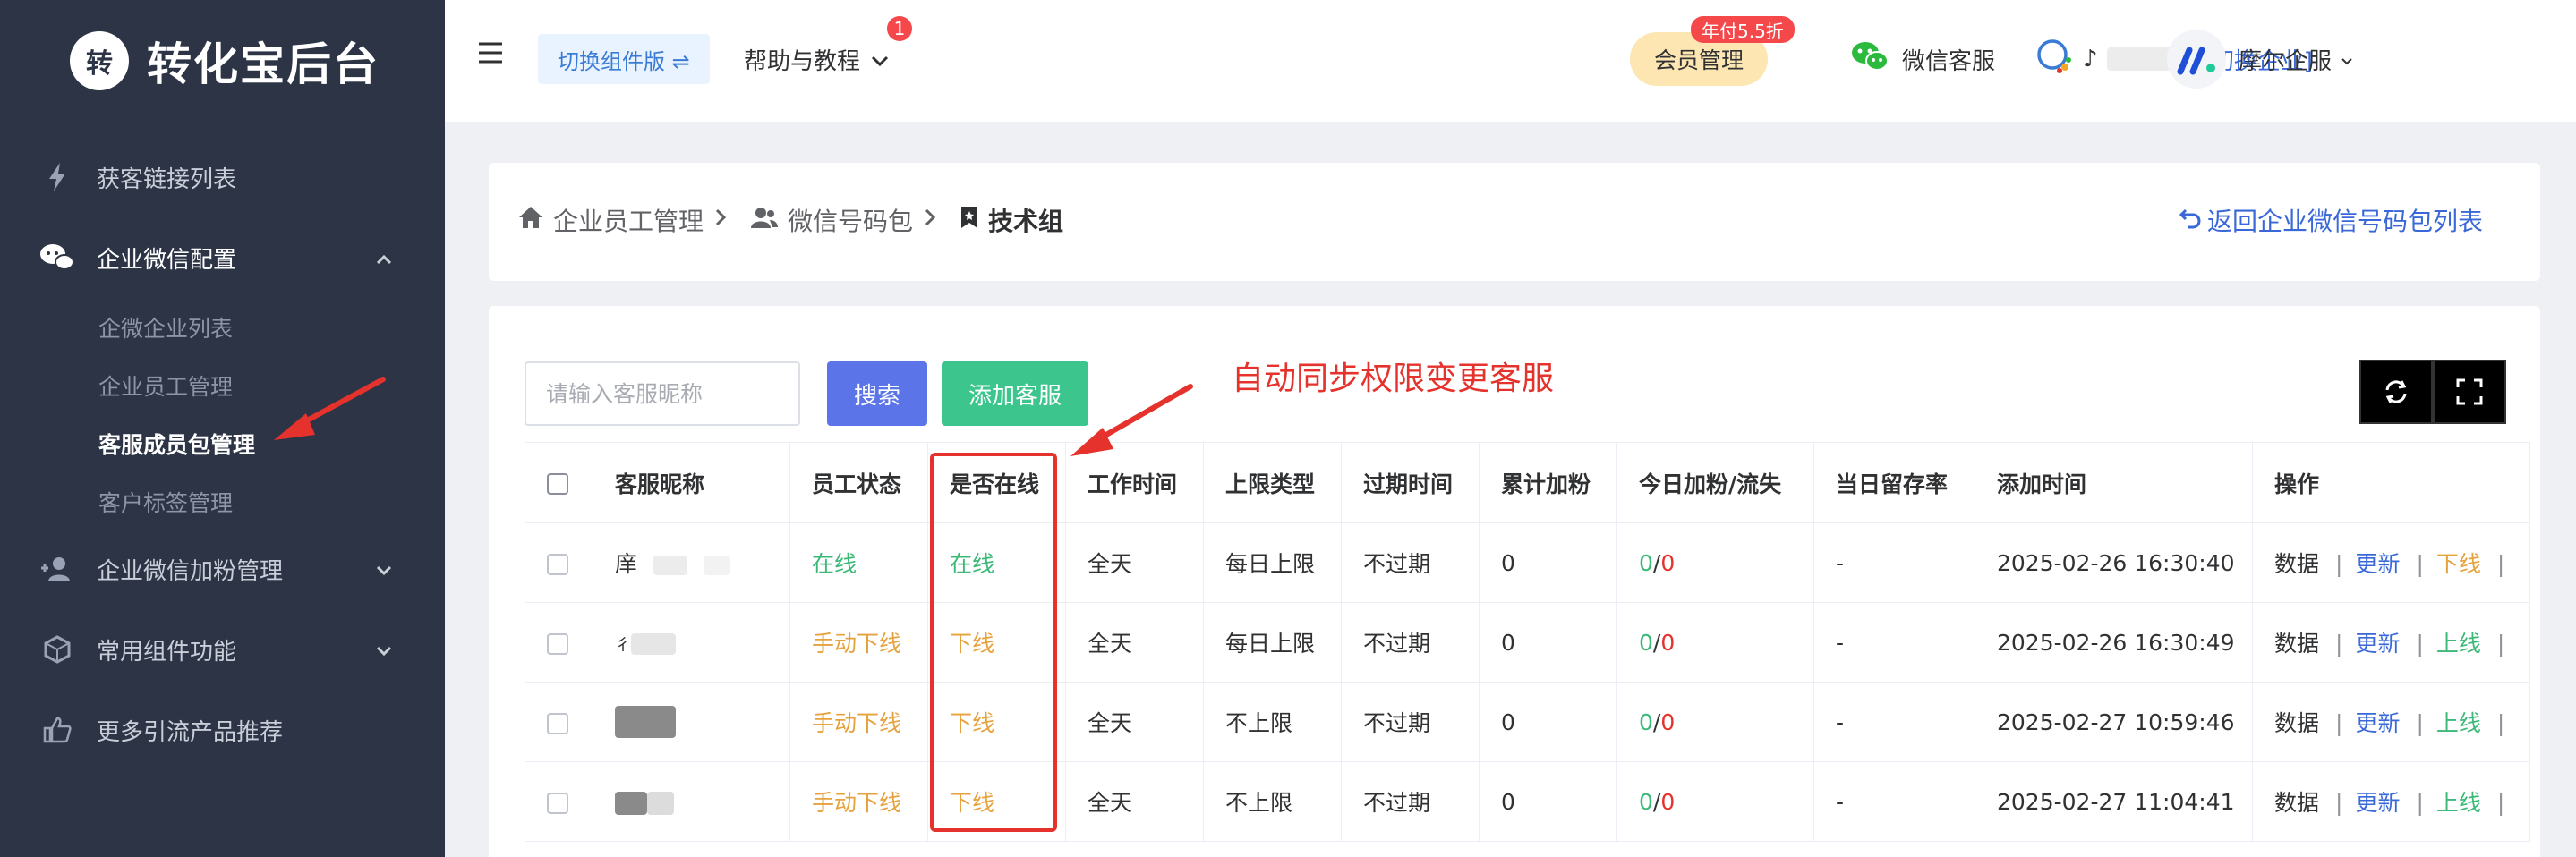  Describe the element at coordinates (263, 64) in the screenshot. I see `brand-title: 转化宝后台` at that location.